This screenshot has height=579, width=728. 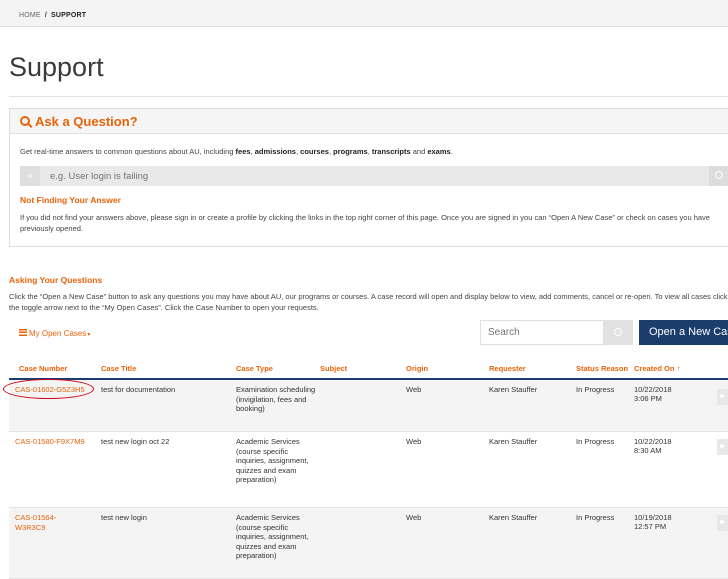 I want to click on intro-term-exams: exams, so click(x=439, y=151).